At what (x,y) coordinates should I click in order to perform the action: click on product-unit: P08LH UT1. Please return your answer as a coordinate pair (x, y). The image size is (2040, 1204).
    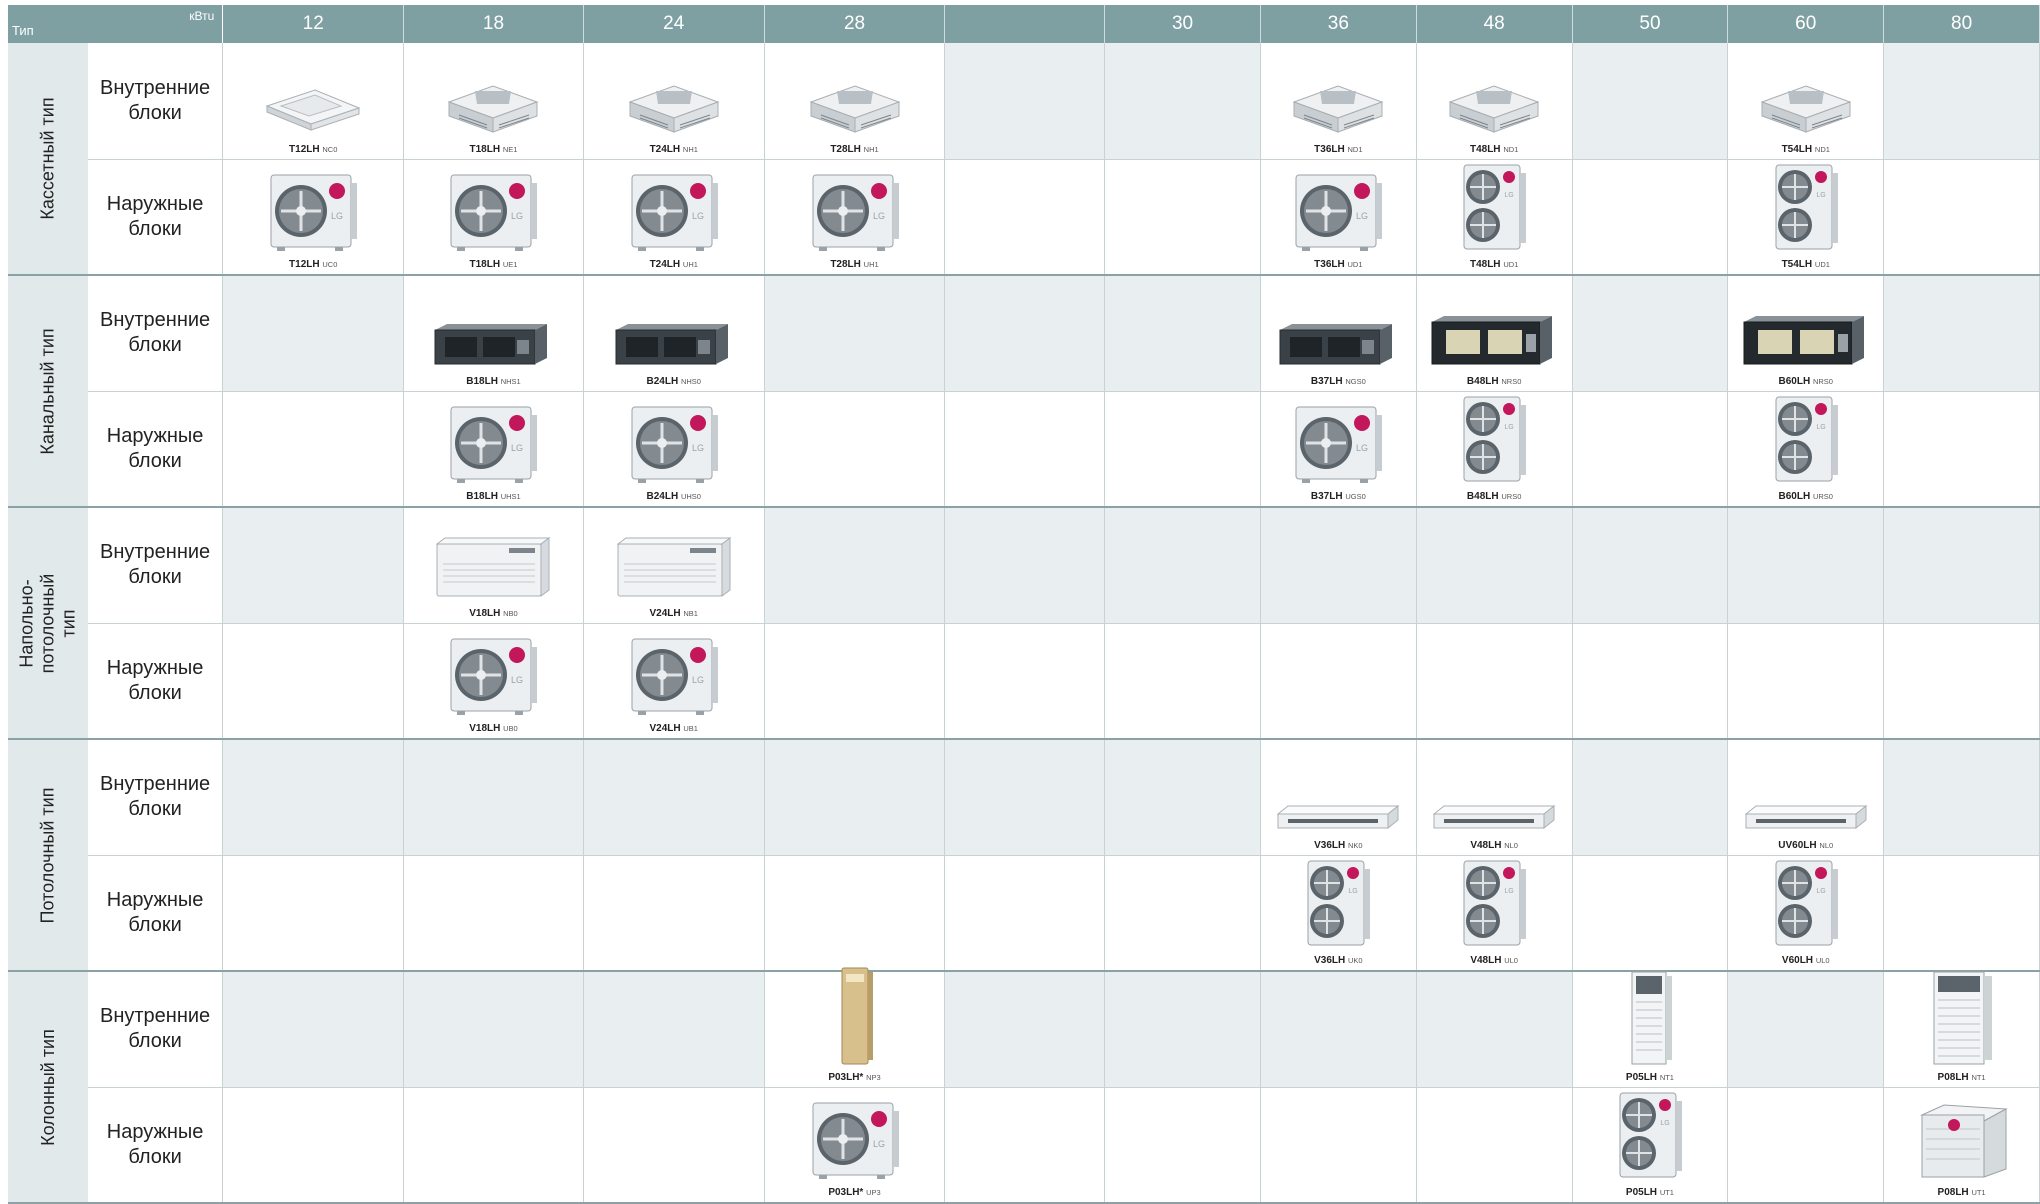
    Looking at the image, I should click on (1961, 1145).